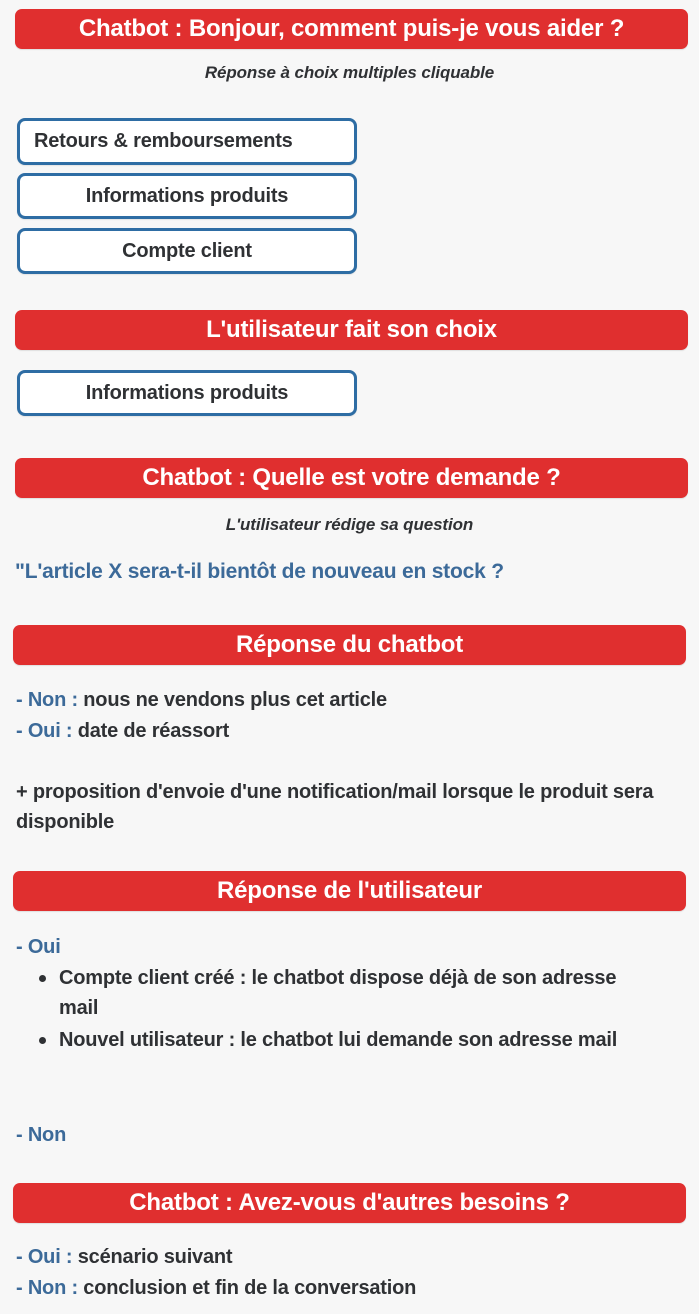  What do you see at coordinates (187, 141) in the screenshot?
I see `choice-button-retours-remboursements: Retours & remboursements` at bounding box center [187, 141].